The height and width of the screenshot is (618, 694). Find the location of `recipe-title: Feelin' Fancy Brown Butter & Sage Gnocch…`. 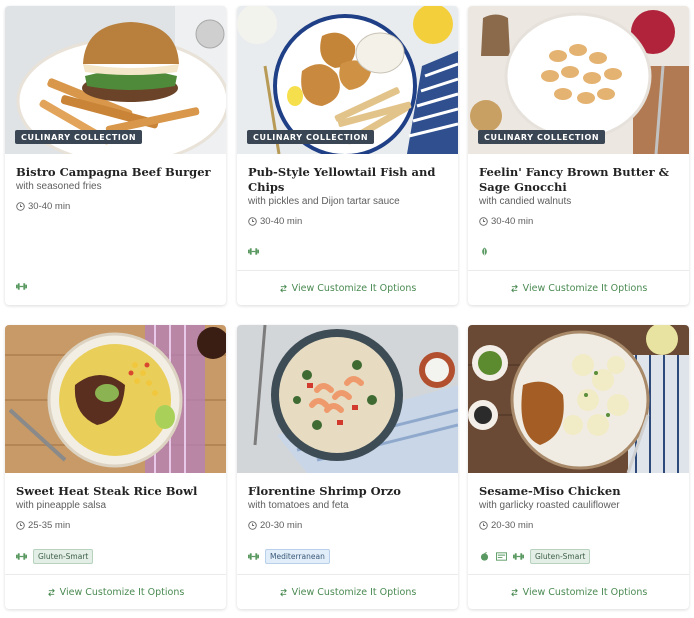

recipe-title: Feelin' Fancy Brown Butter & Sage Gnocch… is located at coordinates (578, 180).